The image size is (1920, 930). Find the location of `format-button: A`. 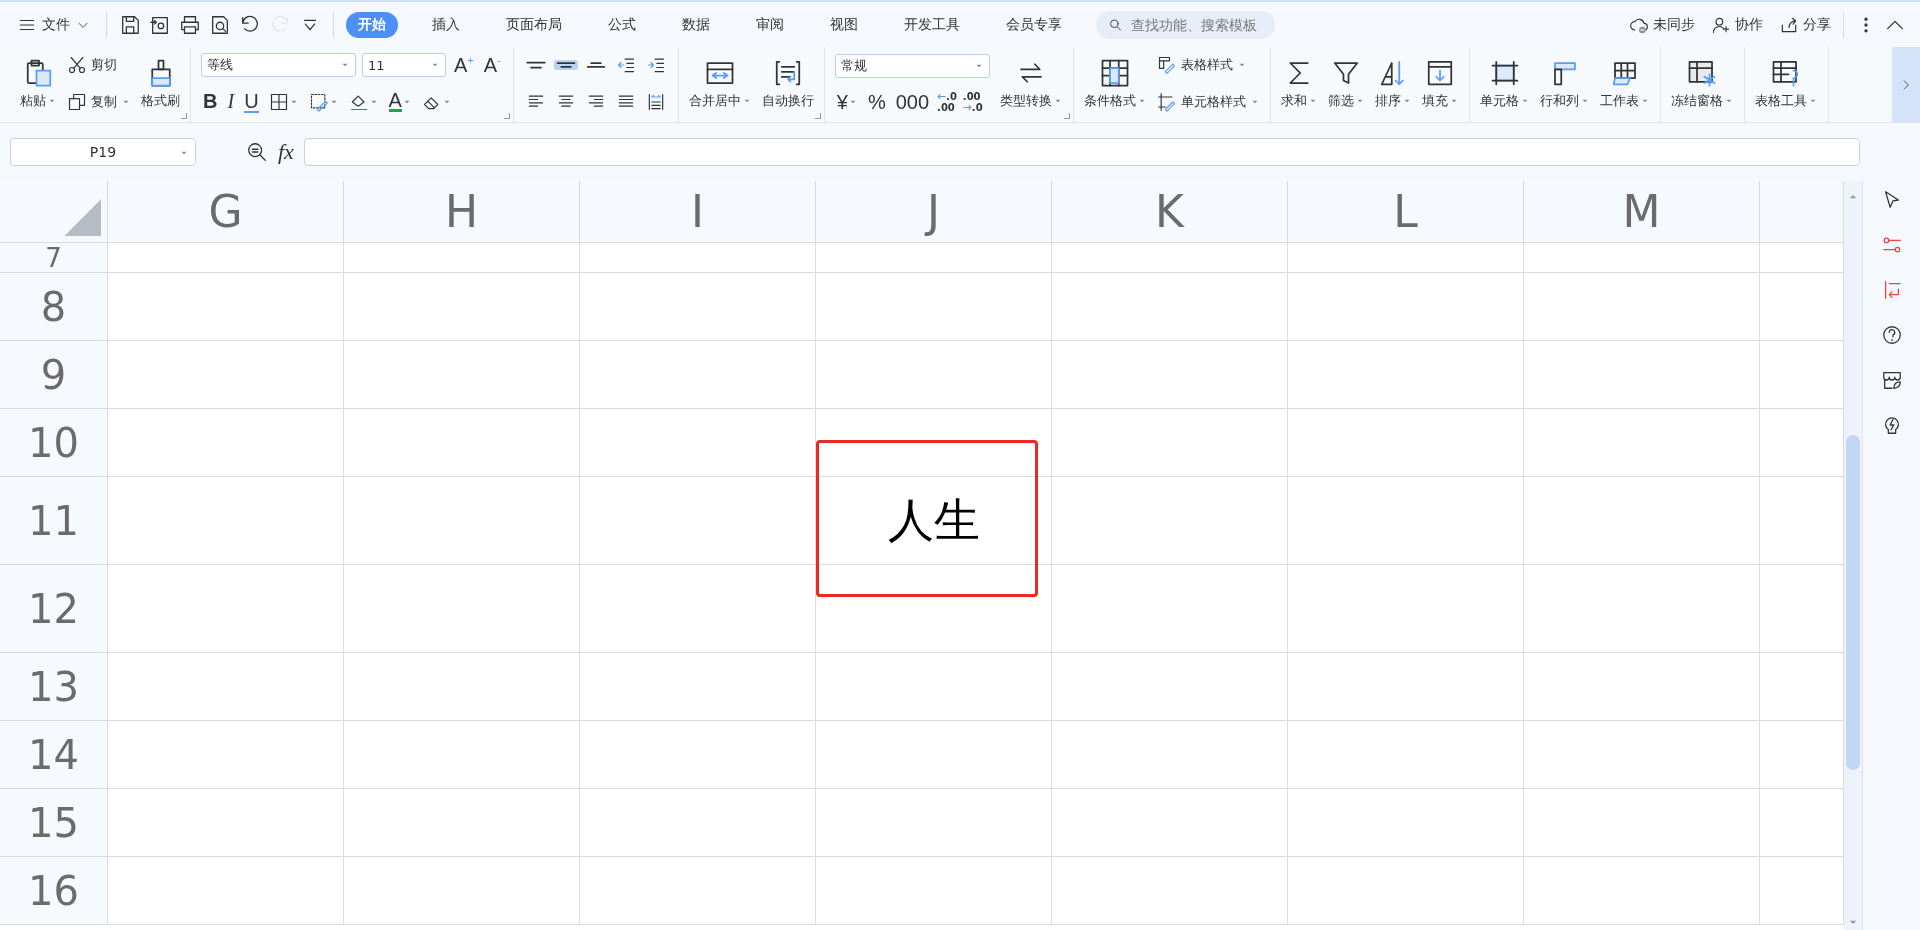

format-button: A is located at coordinates (400, 102).